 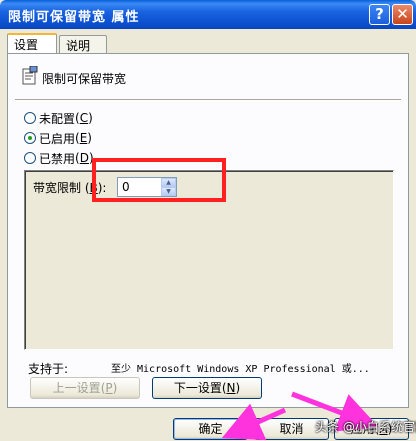 I want to click on title-bar: 限制可保留带宽 属性 ? ✕, so click(x=208, y=14).